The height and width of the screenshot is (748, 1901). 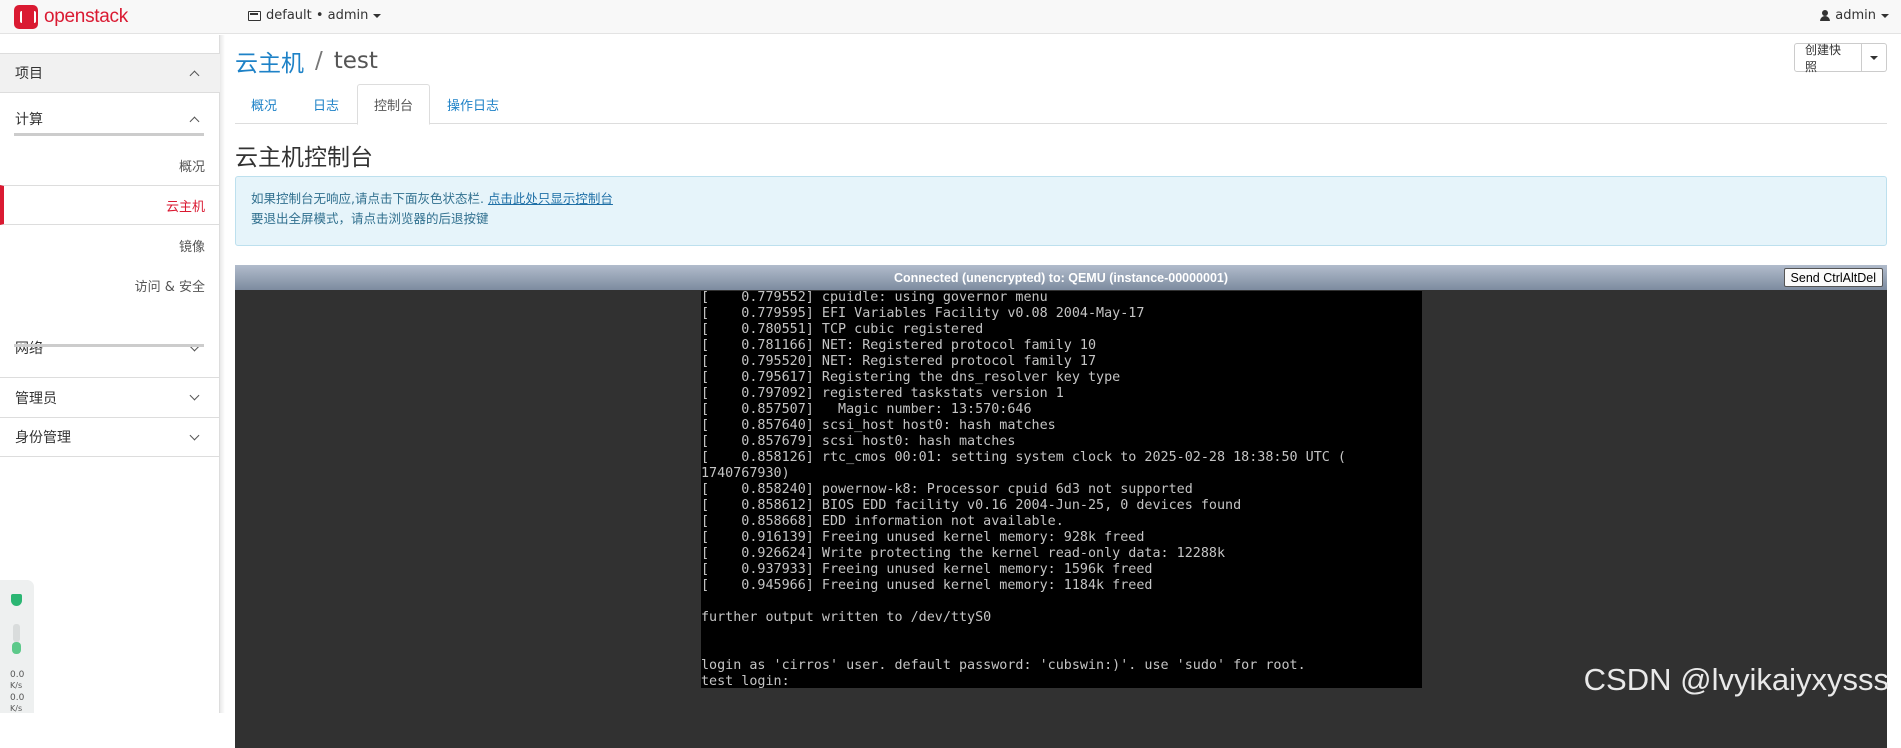 I want to click on upload-speed-value: 0.0, so click(x=17, y=675).